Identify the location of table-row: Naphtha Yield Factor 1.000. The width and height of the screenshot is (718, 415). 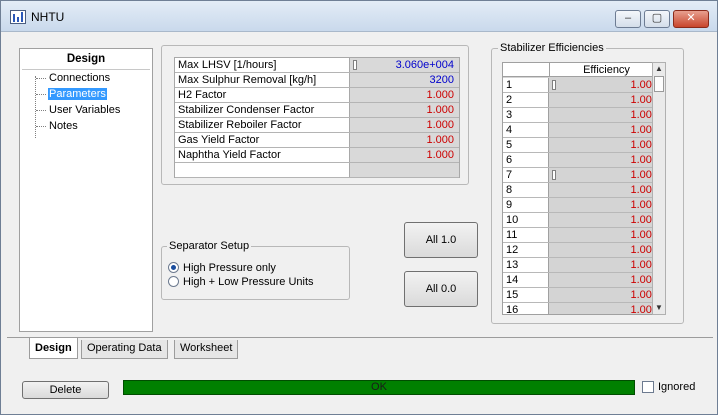
(317, 155).